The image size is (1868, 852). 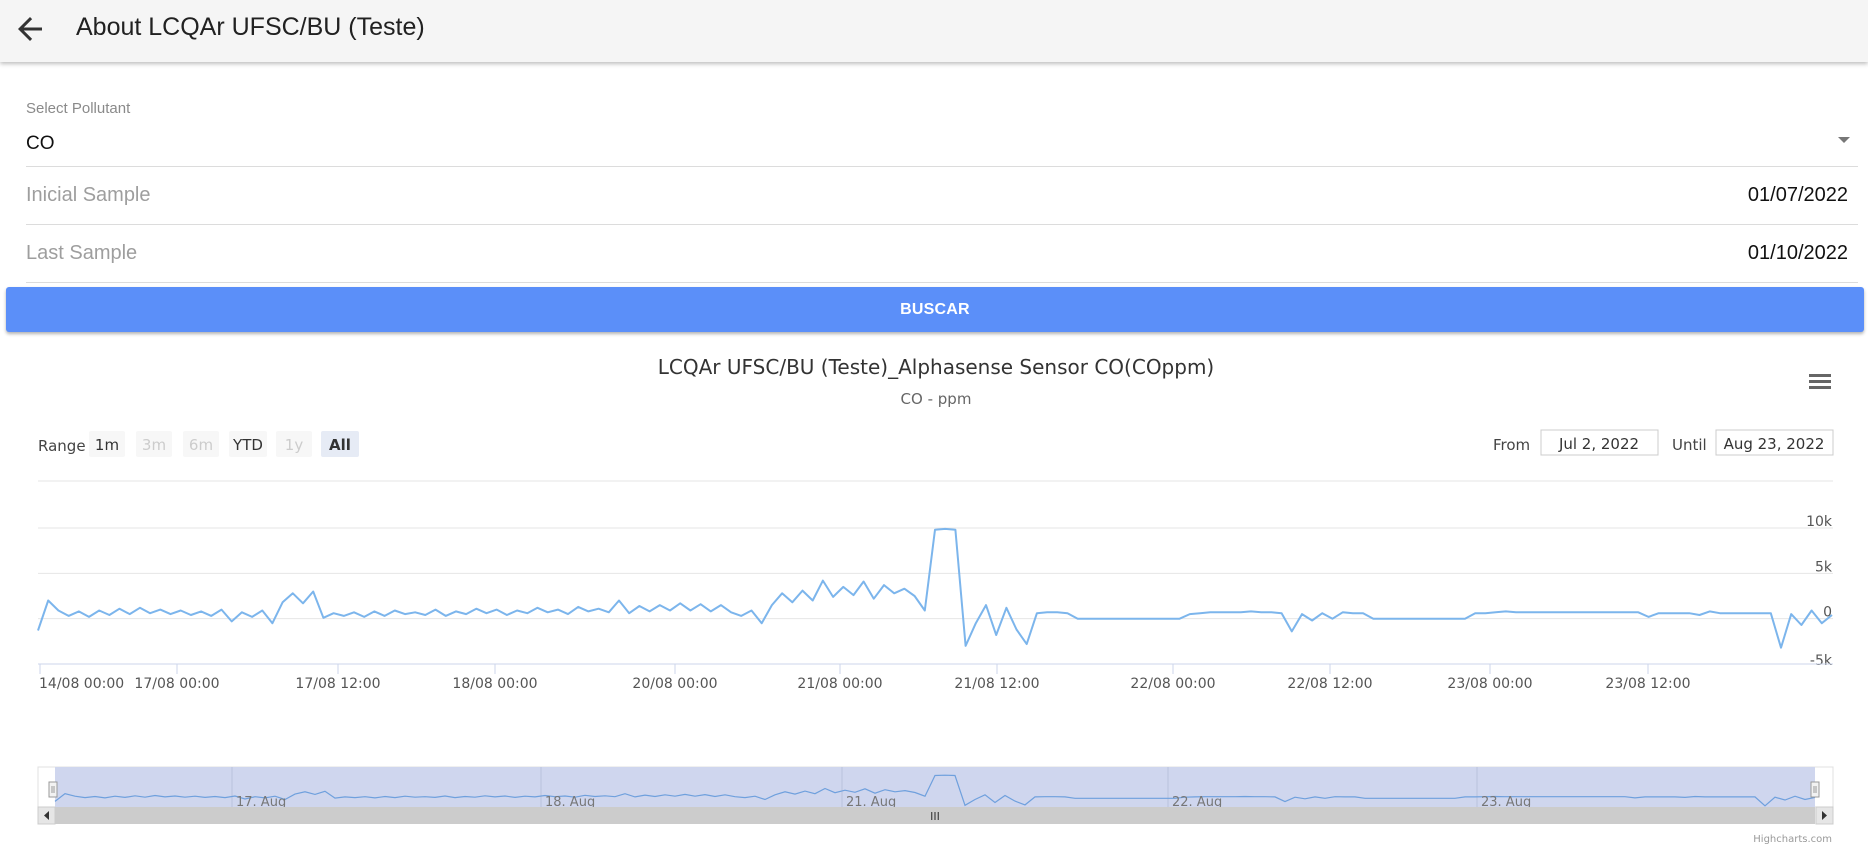 I want to click on y-tick-label: 10k, so click(x=1819, y=522).